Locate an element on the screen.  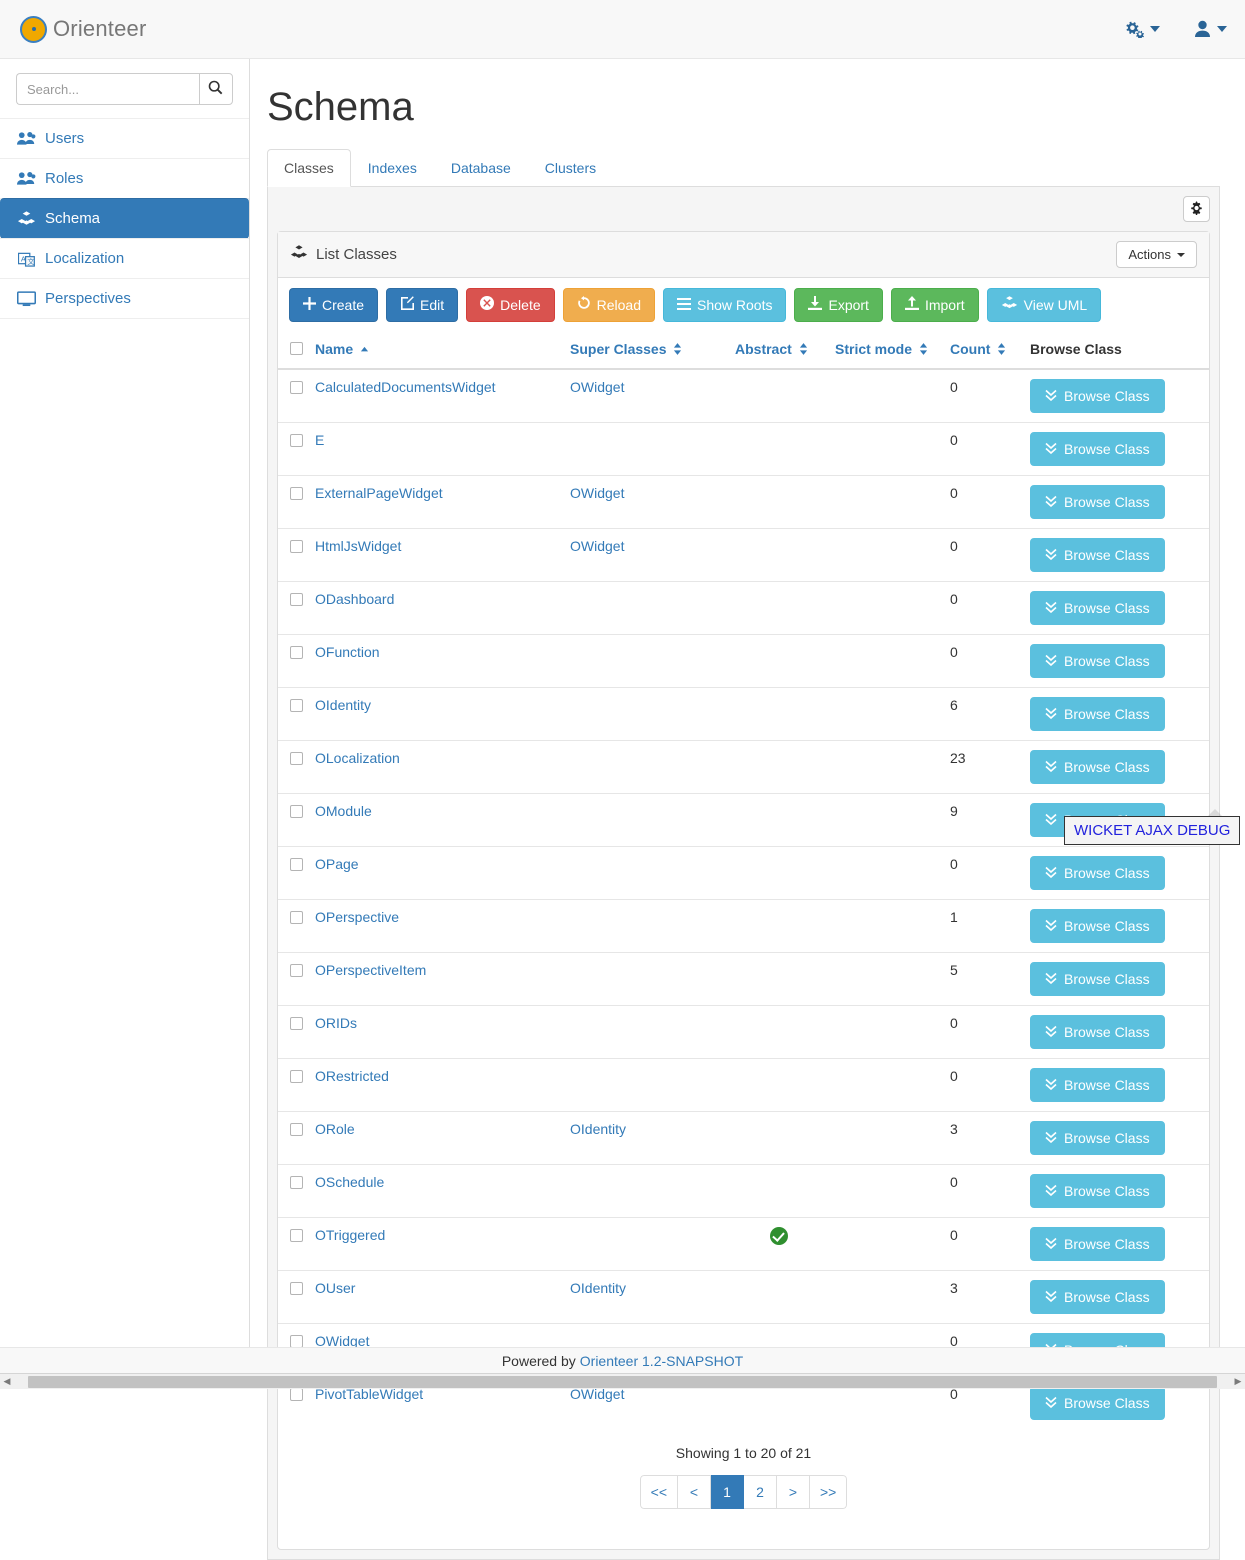
class-name-link: ExternalPageWidget is located at coordinates (379, 493).